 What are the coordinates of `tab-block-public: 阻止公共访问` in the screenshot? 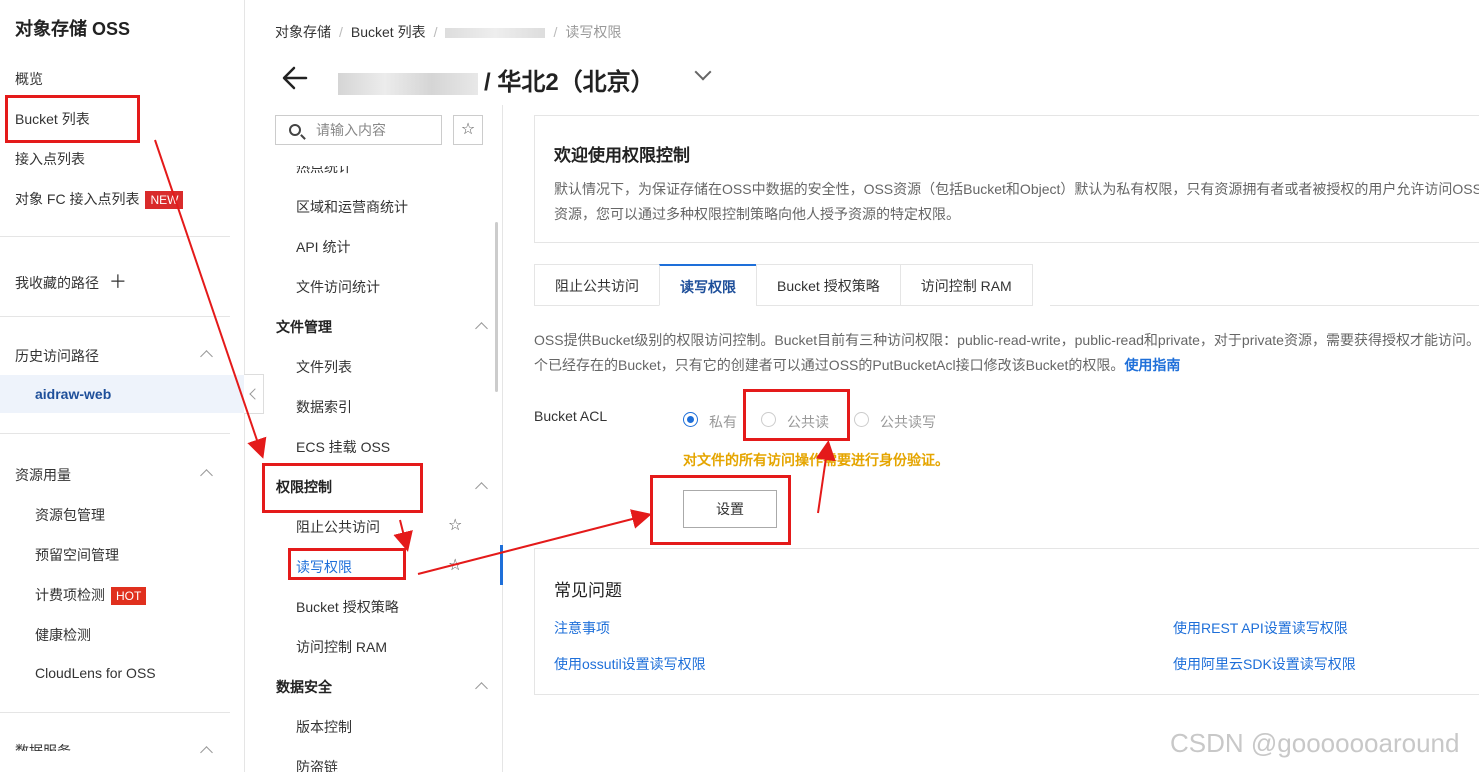 It's located at (596, 285).